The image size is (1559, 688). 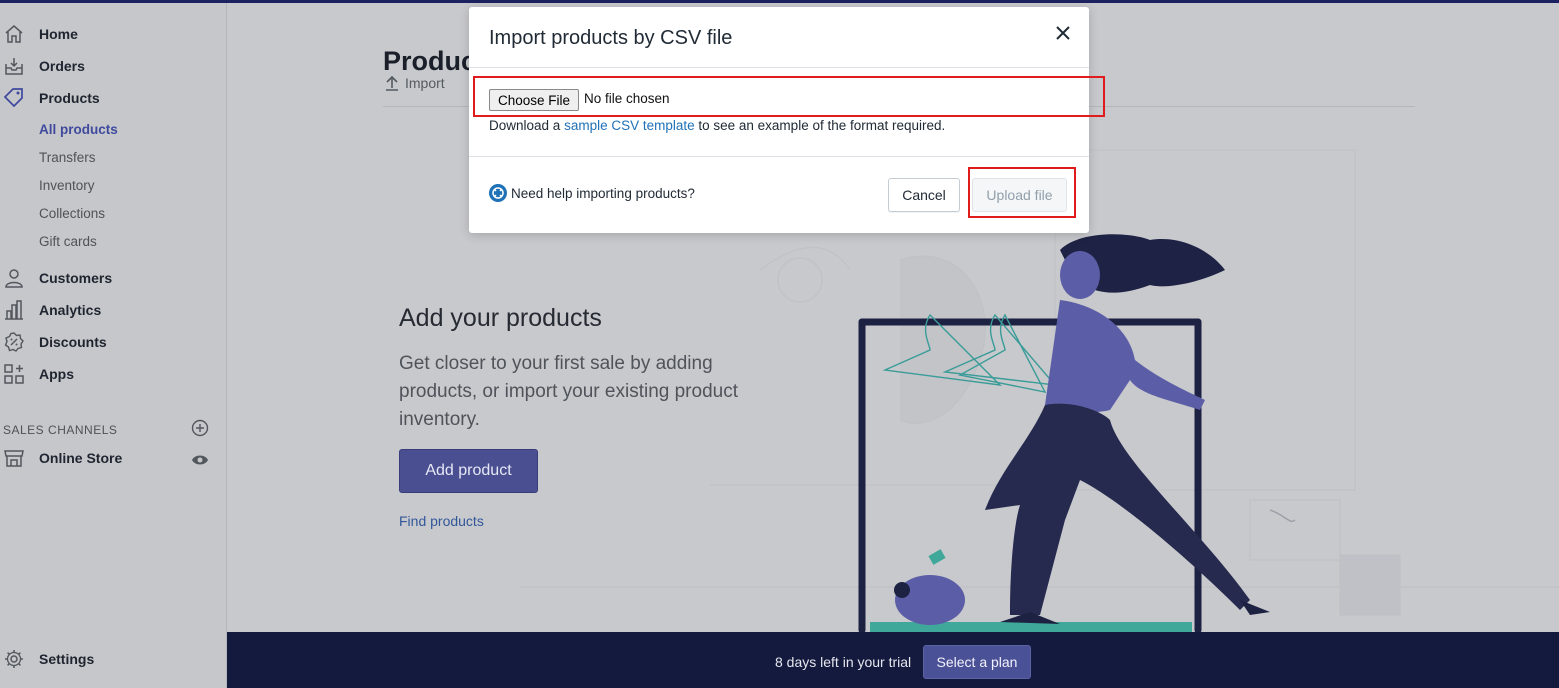 What do you see at coordinates (14, 278) in the screenshot?
I see `person-icon` at bounding box center [14, 278].